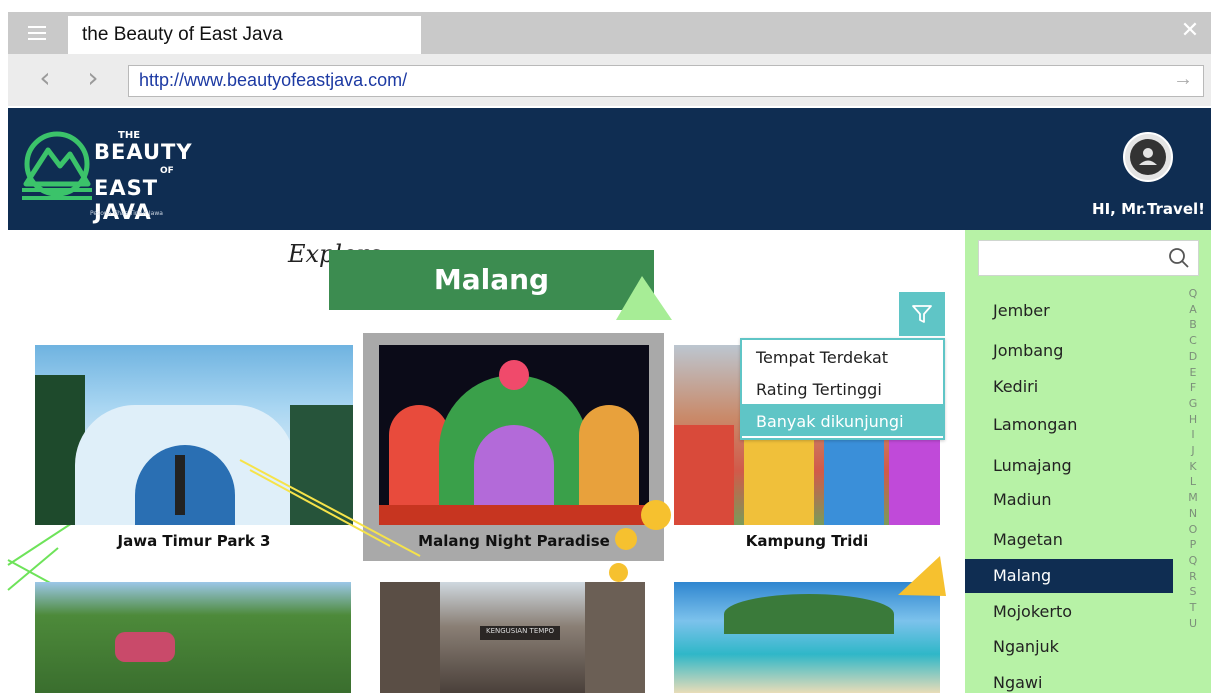 Image resolution: width=1211 pixels, height=700 pixels. What do you see at coordinates (1148, 209) in the screenshot?
I see `user-greeting: HI, Mr.Travel!` at bounding box center [1148, 209].